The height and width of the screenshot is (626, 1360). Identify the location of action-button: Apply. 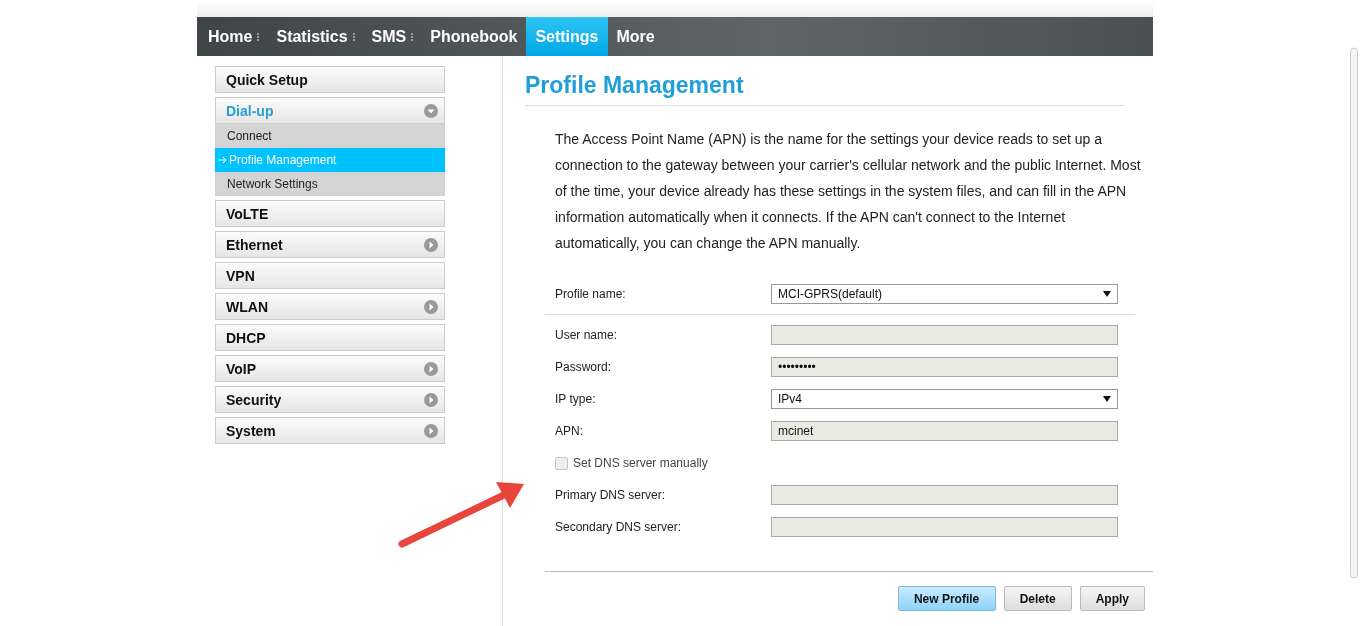
(1112, 598).